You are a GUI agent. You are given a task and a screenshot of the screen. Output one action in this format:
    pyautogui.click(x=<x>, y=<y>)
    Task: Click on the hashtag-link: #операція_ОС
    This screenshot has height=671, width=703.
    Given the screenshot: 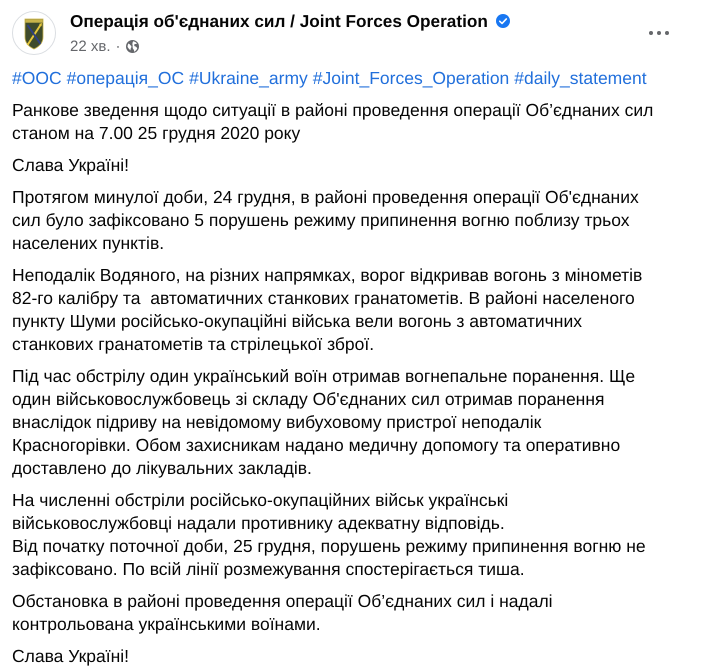 What is the action you would take?
    pyautogui.click(x=125, y=78)
    